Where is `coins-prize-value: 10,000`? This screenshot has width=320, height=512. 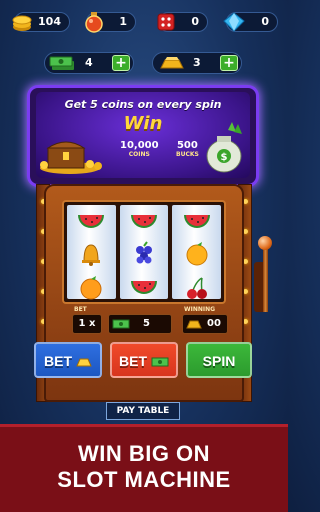
coins-prize-value: 10,000 is located at coordinates (139, 145).